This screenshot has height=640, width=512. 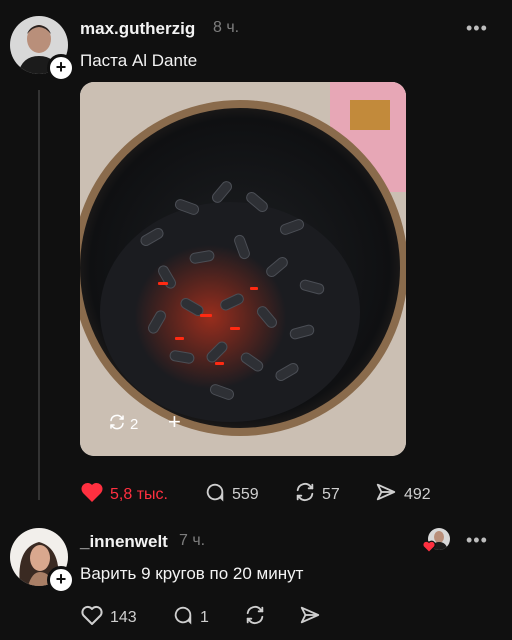 I want to click on reply-repost-button, so click(x=255, y=617).